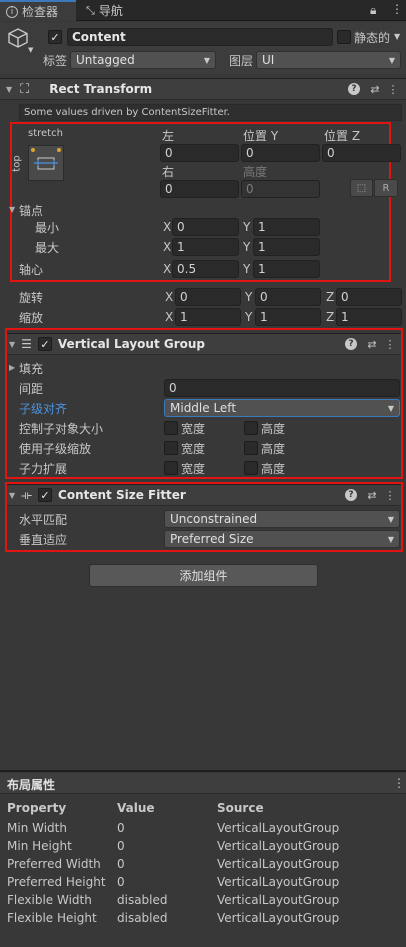 The height and width of the screenshot is (947, 406). Describe the element at coordinates (288, 317) in the screenshot. I see `scale-y-field: 1` at that location.